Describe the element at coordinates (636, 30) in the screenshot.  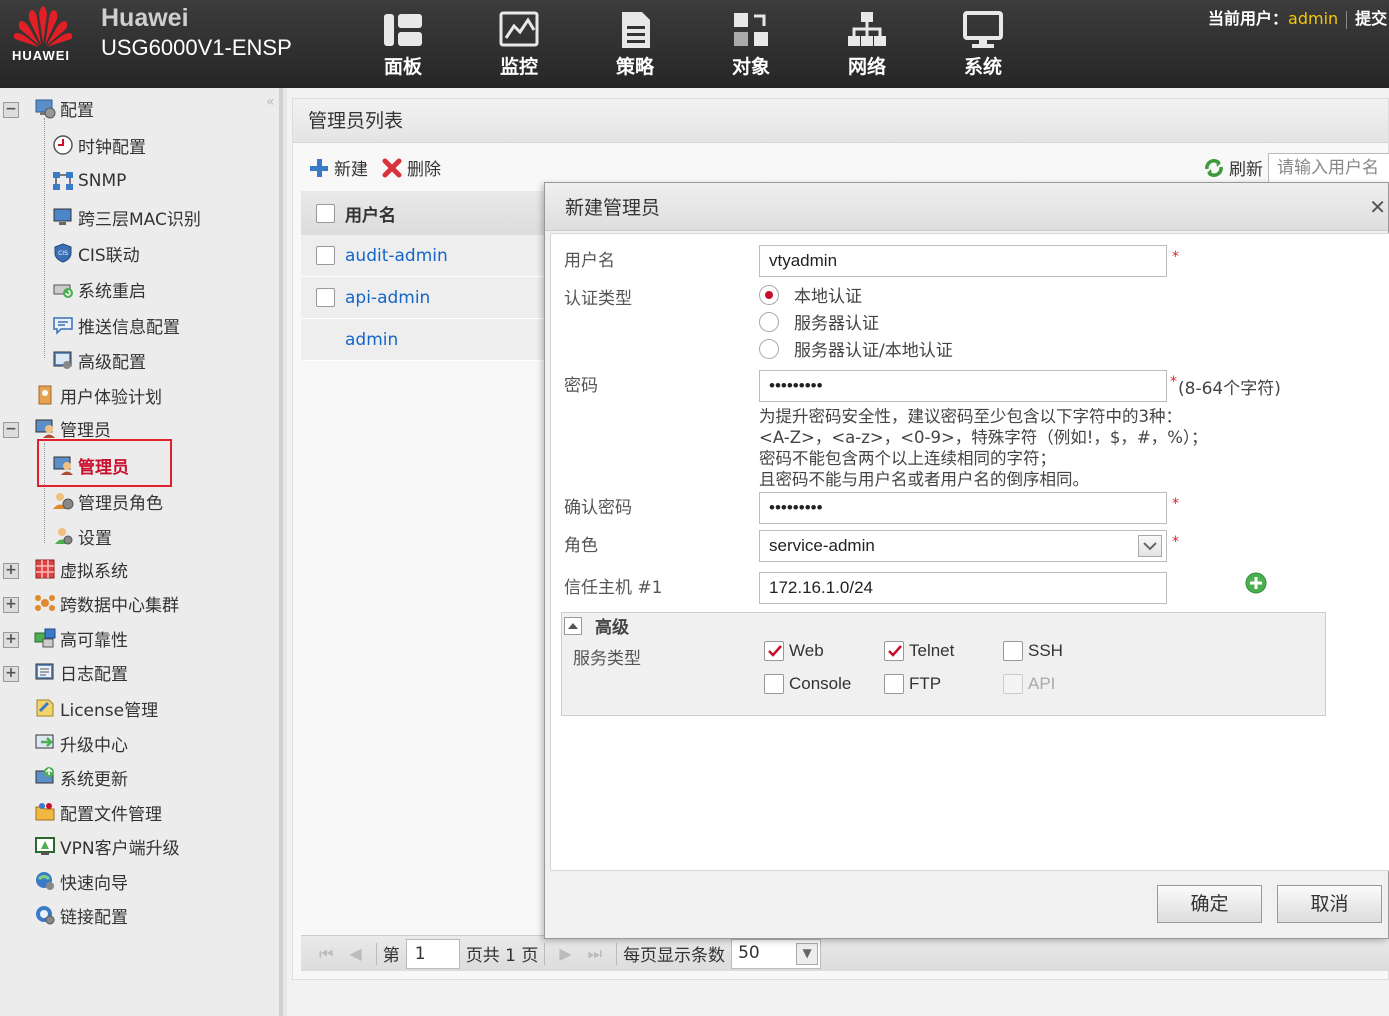
I see `policy-icon` at that location.